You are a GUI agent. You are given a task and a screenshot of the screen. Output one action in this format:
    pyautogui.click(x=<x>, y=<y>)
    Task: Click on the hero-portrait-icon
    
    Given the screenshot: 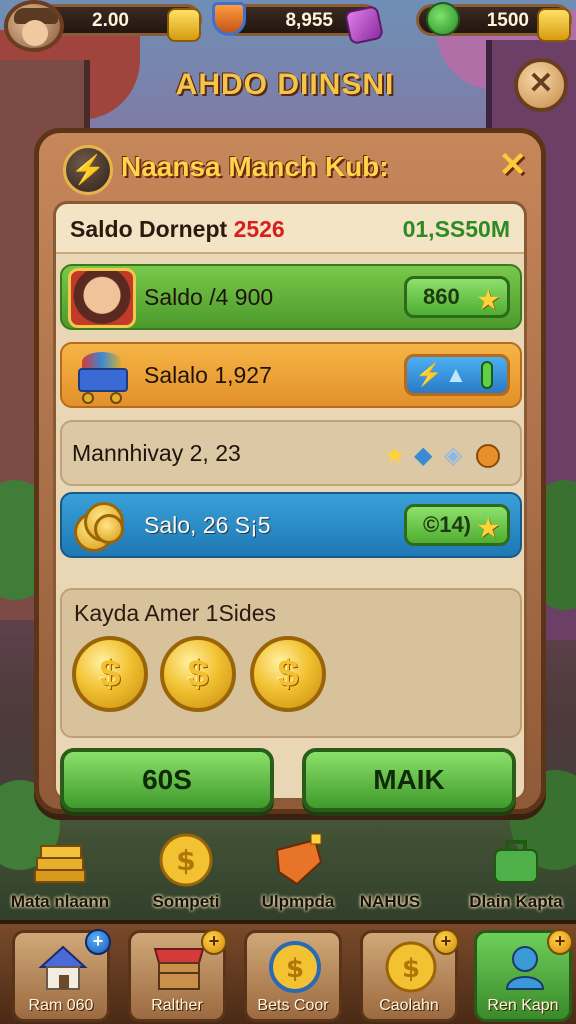 What is the action you would take?
    pyautogui.click(x=102, y=298)
    